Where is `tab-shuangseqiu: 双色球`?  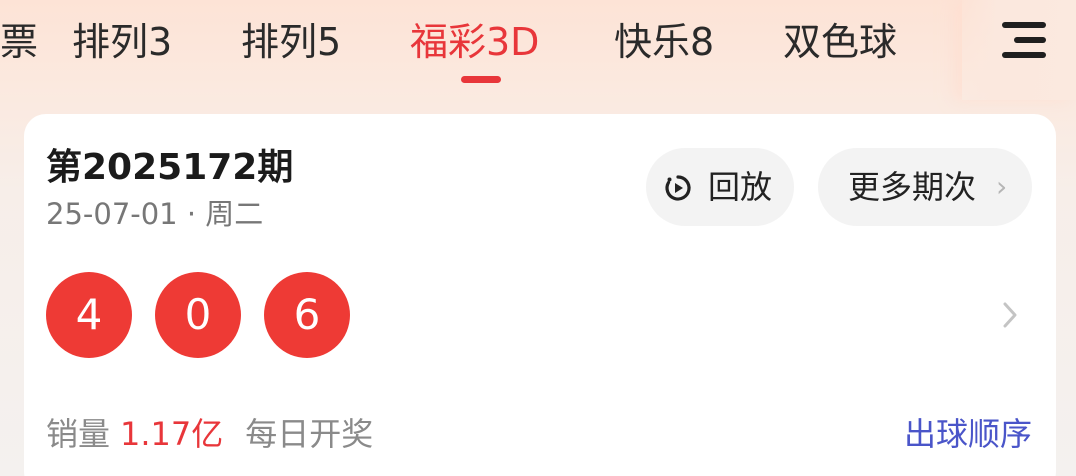
tab-shuangseqiu: 双色球 is located at coordinates (840, 42).